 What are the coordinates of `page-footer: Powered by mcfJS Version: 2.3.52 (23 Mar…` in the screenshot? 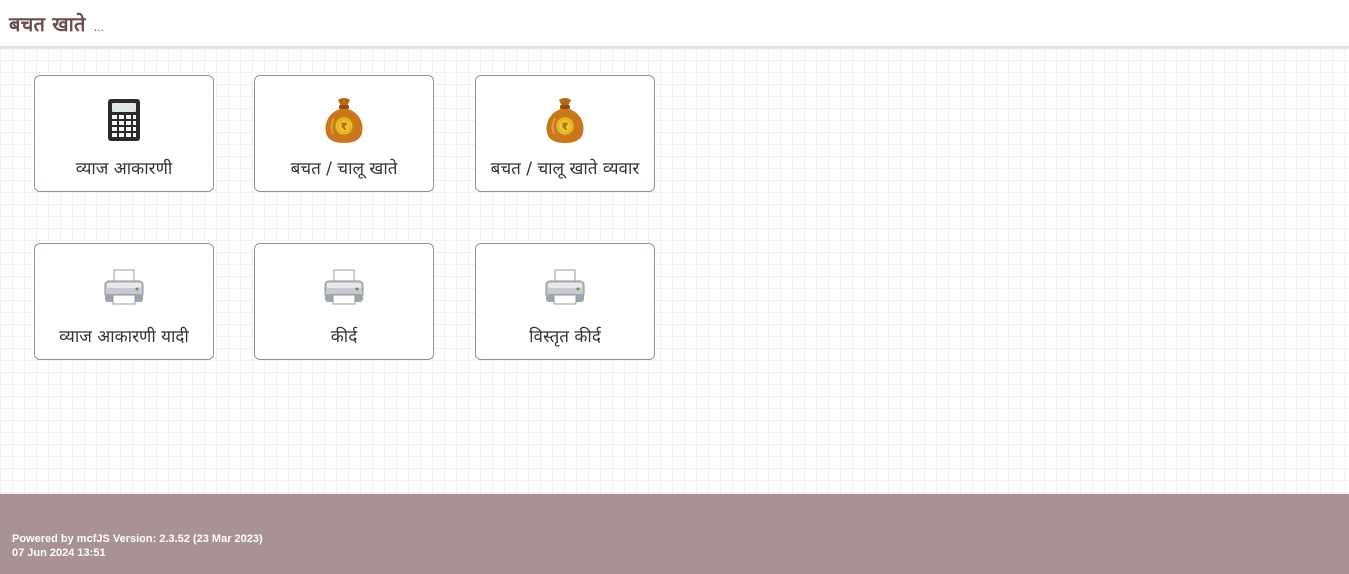 It's located at (674, 534).